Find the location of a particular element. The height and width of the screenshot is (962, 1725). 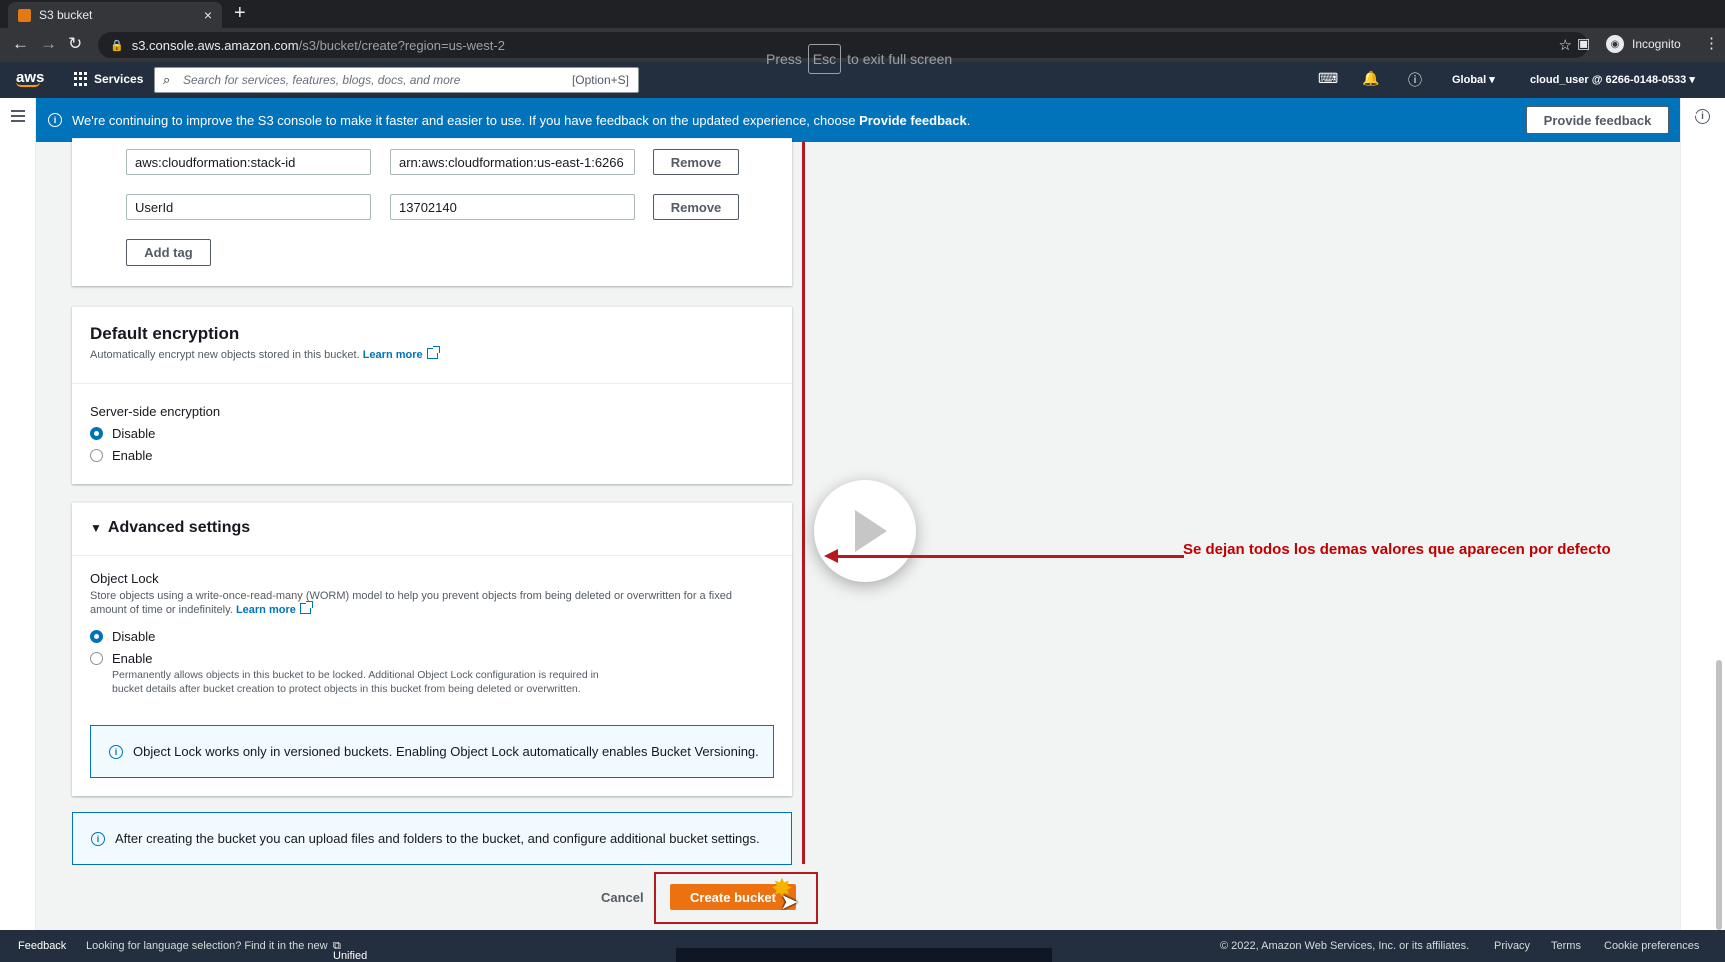

fullscreen-hint-key: Esc is located at coordinates (824, 59).